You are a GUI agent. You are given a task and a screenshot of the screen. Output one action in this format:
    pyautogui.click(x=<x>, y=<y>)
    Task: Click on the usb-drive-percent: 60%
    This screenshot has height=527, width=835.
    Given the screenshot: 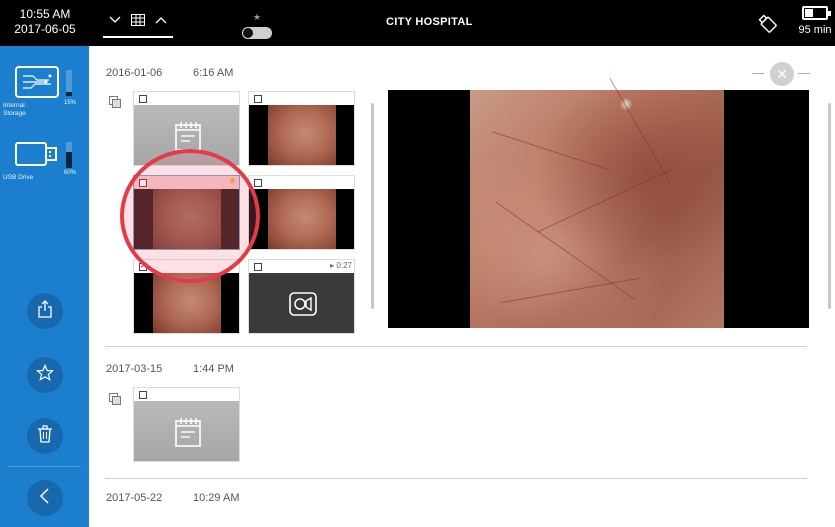 What is the action you would take?
    pyautogui.click(x=70, y=173)
    